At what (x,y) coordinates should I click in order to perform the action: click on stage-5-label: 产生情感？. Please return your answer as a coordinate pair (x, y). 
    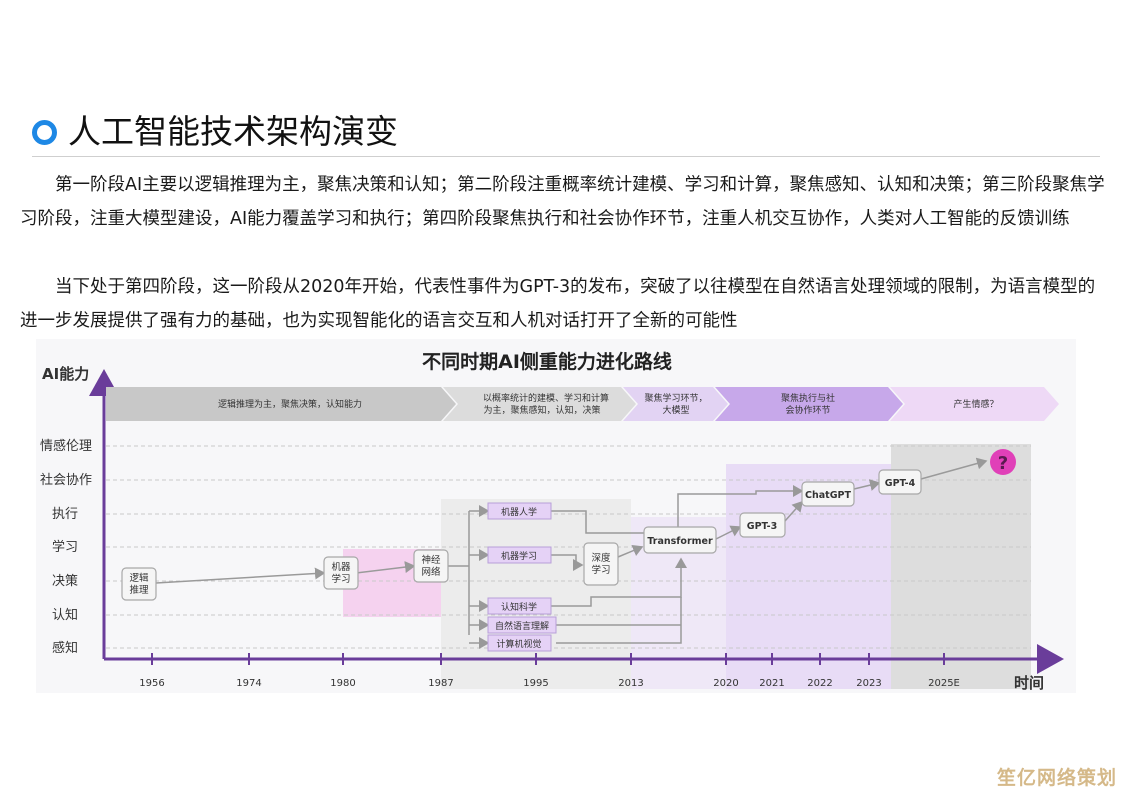
    Looking at the image, I should click on (975, 404).